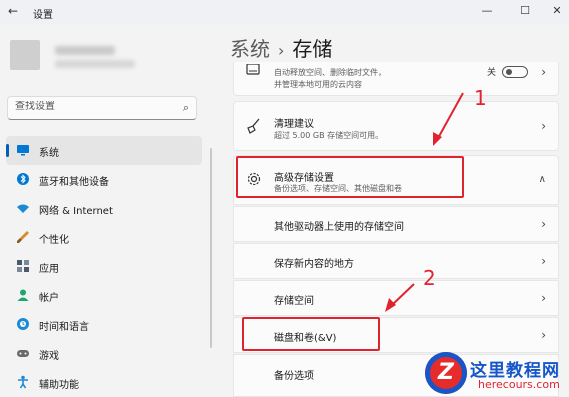  I want to click on annotation-number-1: 1, so click(480, 98).